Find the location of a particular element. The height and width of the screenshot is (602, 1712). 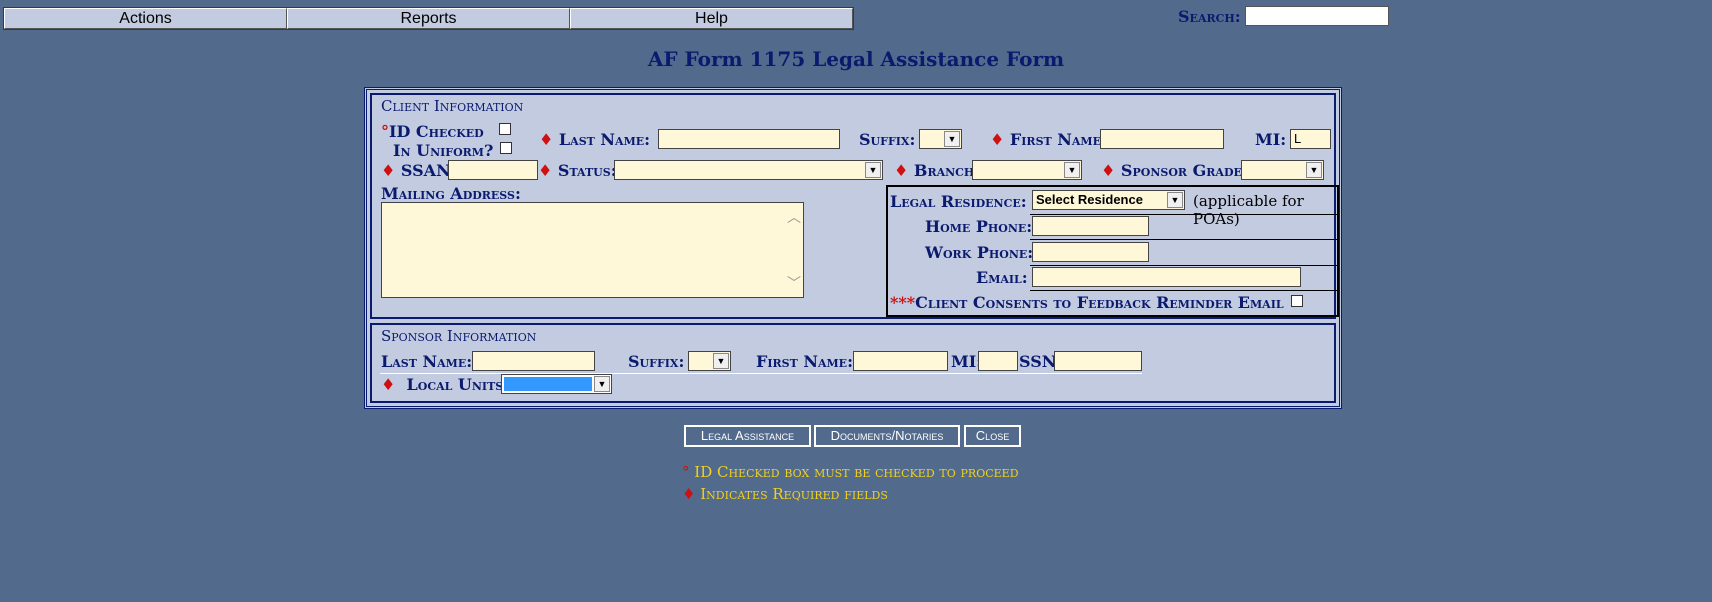

id-checked-checkbox is located at coordinates (505, 129).